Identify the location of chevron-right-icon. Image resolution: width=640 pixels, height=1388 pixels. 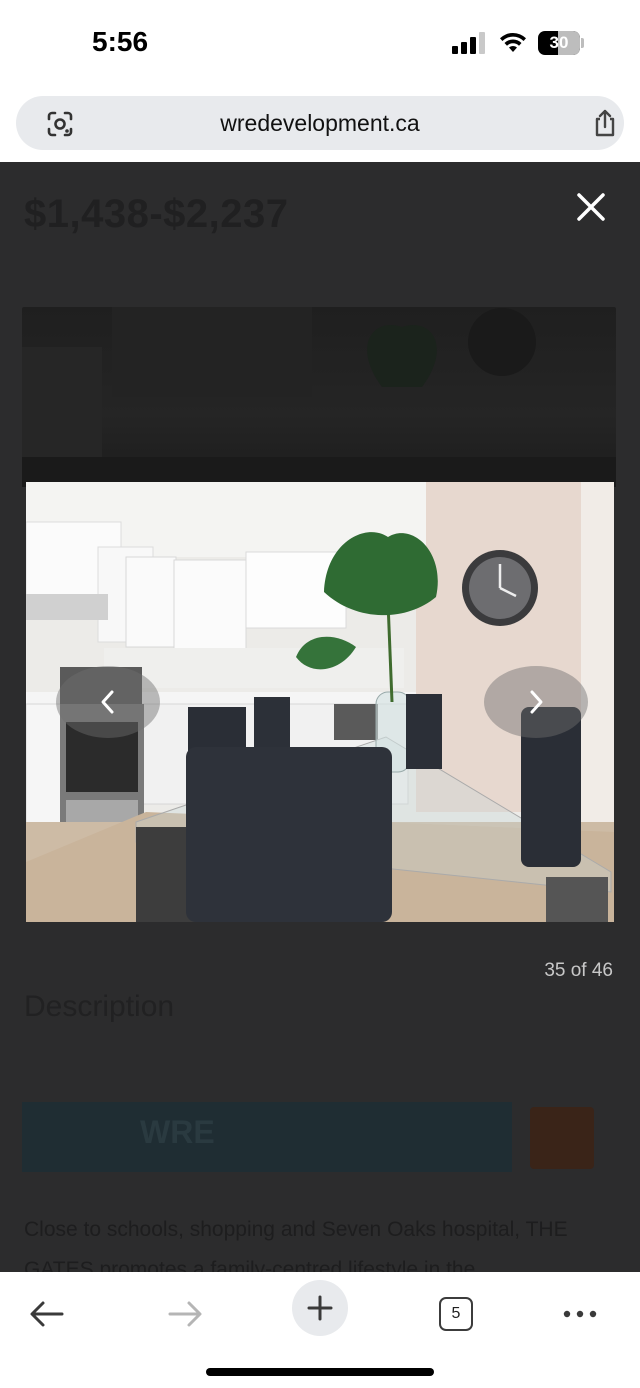
(536, 702).